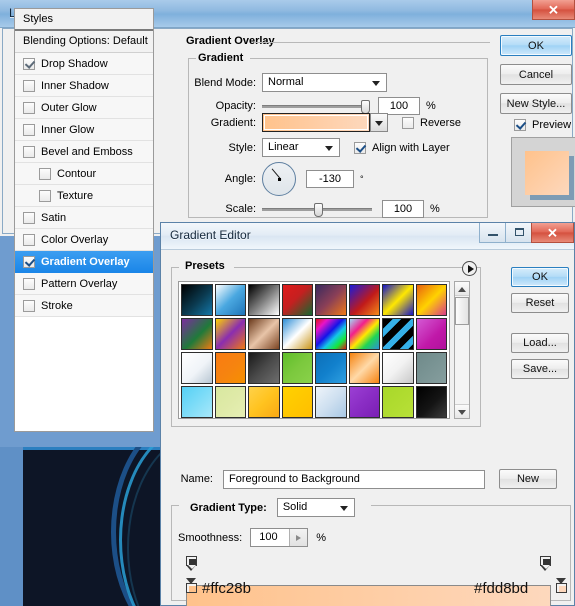 This screenshot has height=606, width=575. What do you see at coordinates (354, 479) in the screenshot?
I see `gradient-name-input: Foreground to Background` at bounding box center [354, 479].